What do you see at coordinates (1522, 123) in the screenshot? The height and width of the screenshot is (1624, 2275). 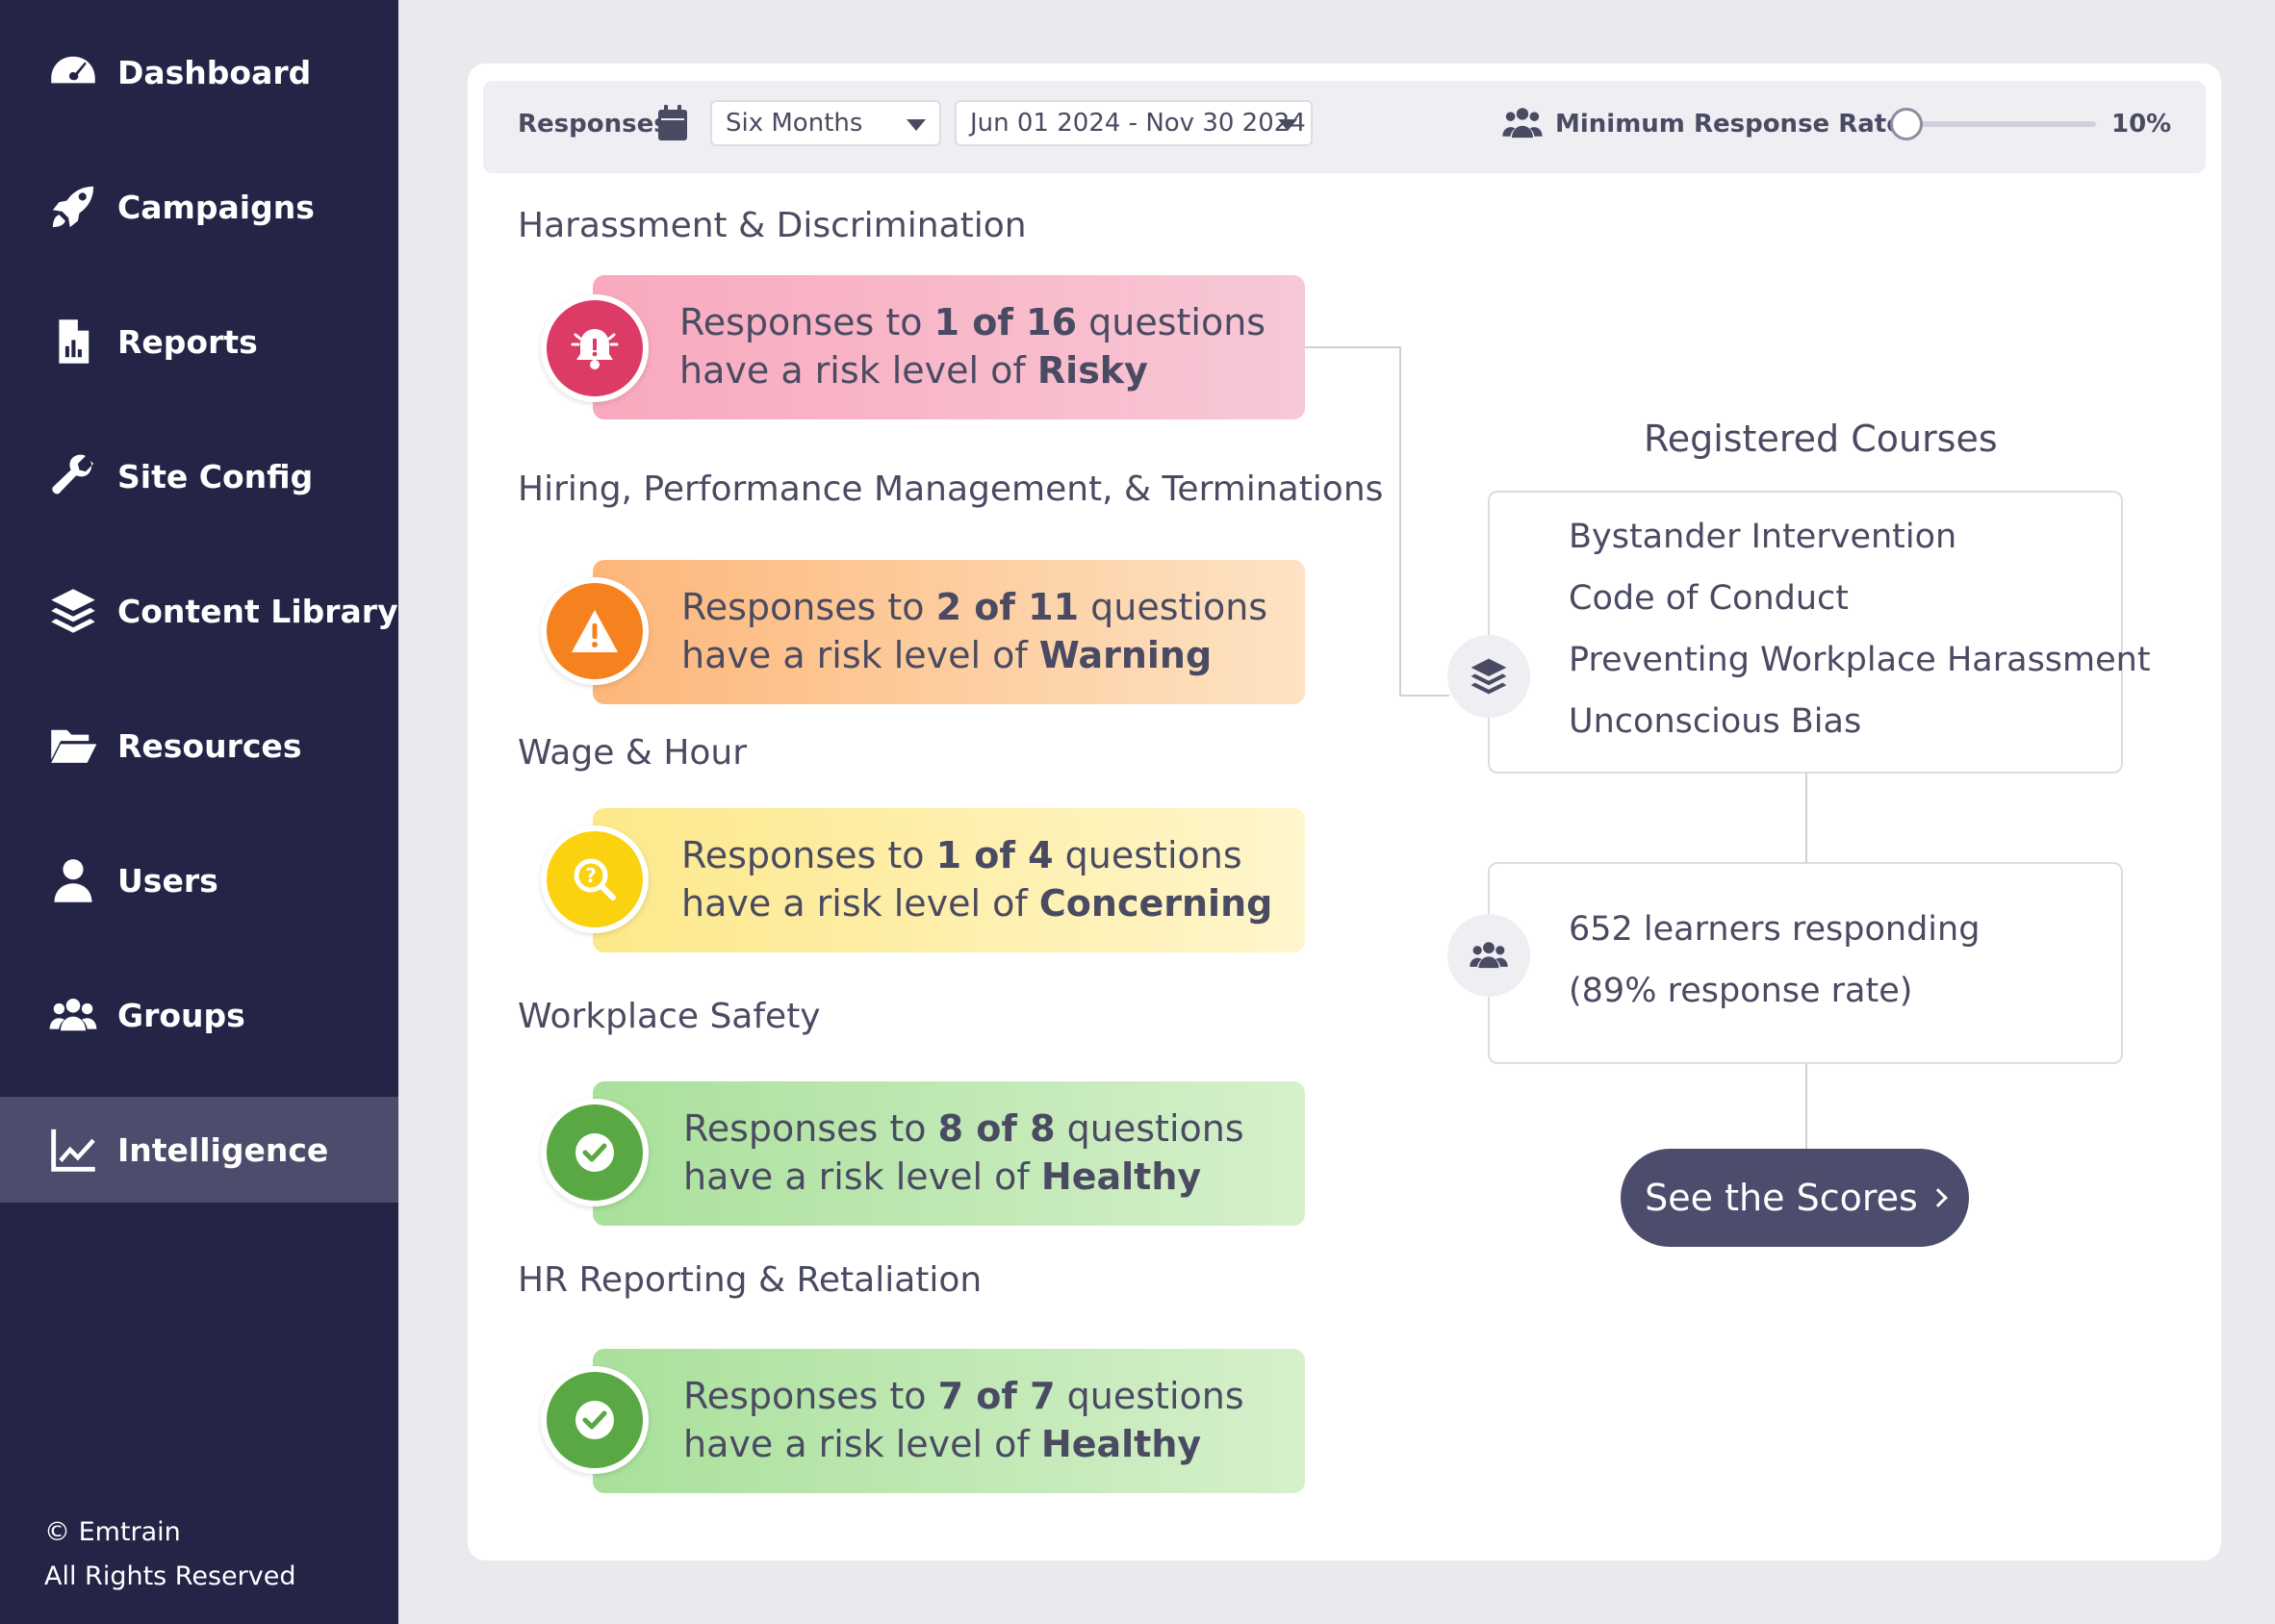 I see `users-icon` at bounding box center [1522, 123].